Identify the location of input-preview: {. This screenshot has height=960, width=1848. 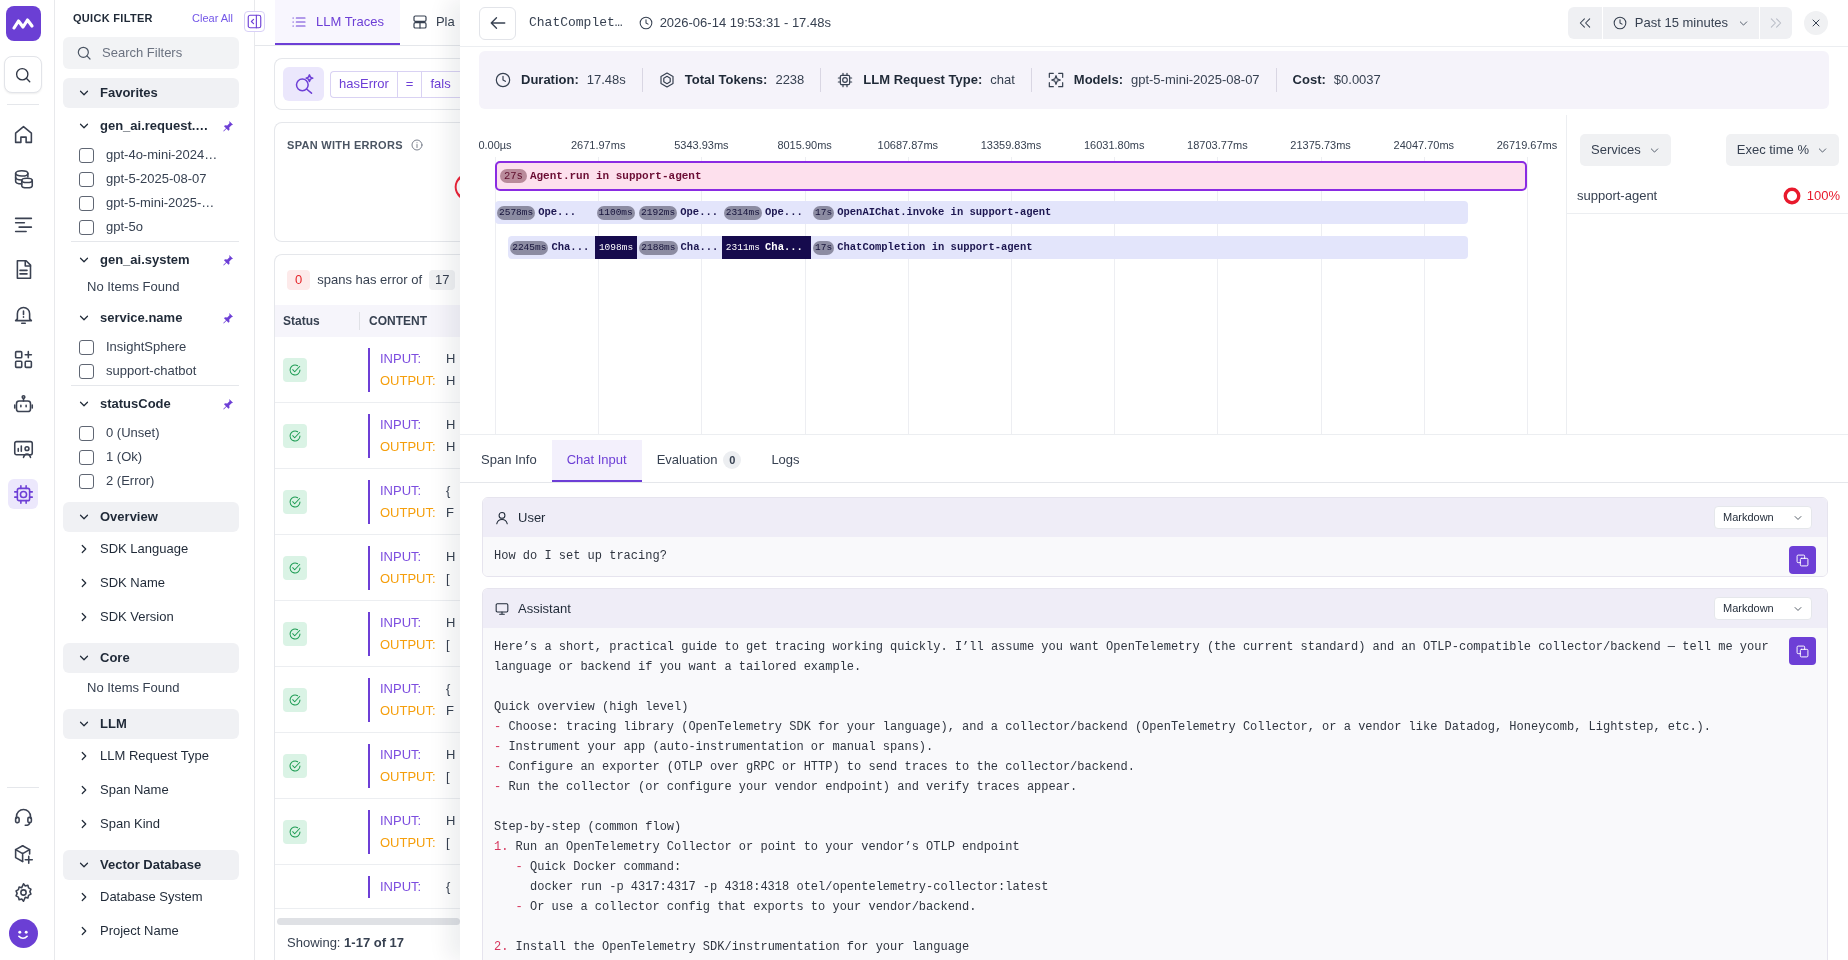
(448, 887).